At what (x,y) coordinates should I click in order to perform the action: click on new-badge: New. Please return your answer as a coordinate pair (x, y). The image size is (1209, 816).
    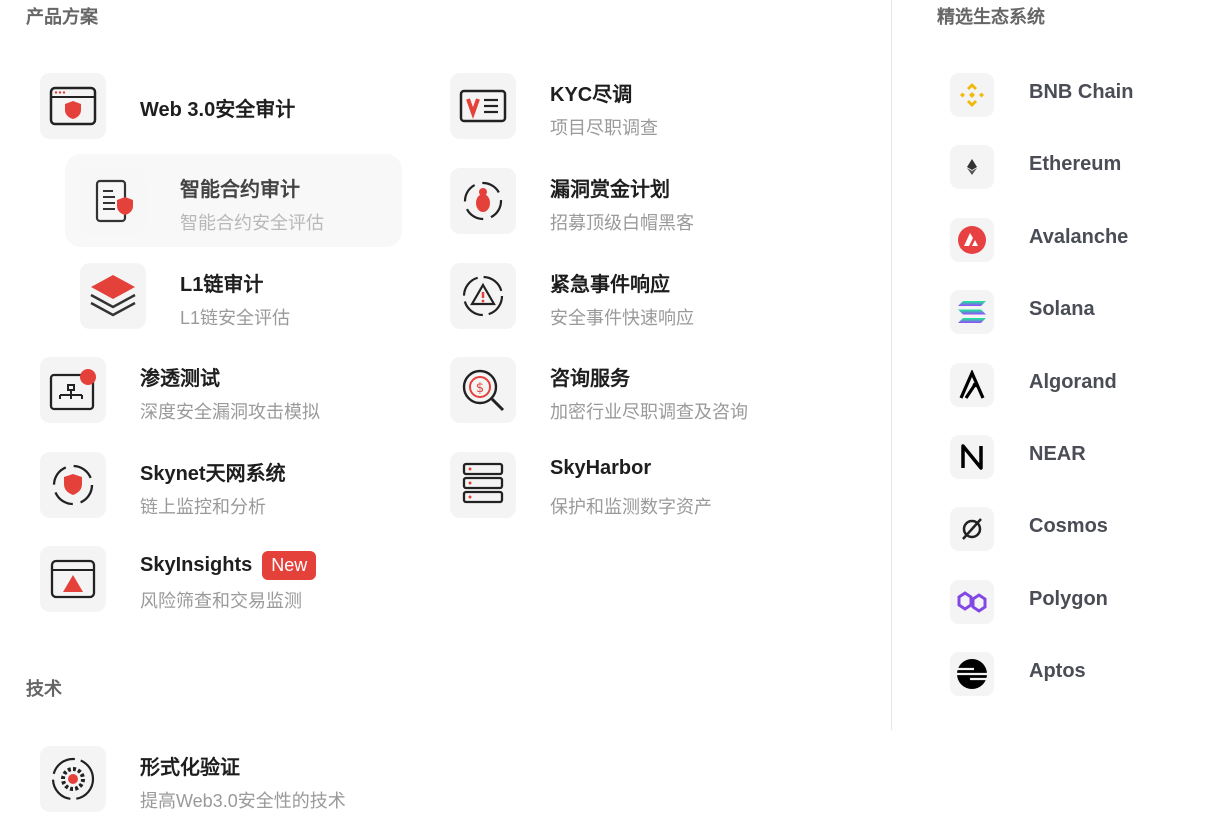
    Looking at the image, I should click on (289, 565).